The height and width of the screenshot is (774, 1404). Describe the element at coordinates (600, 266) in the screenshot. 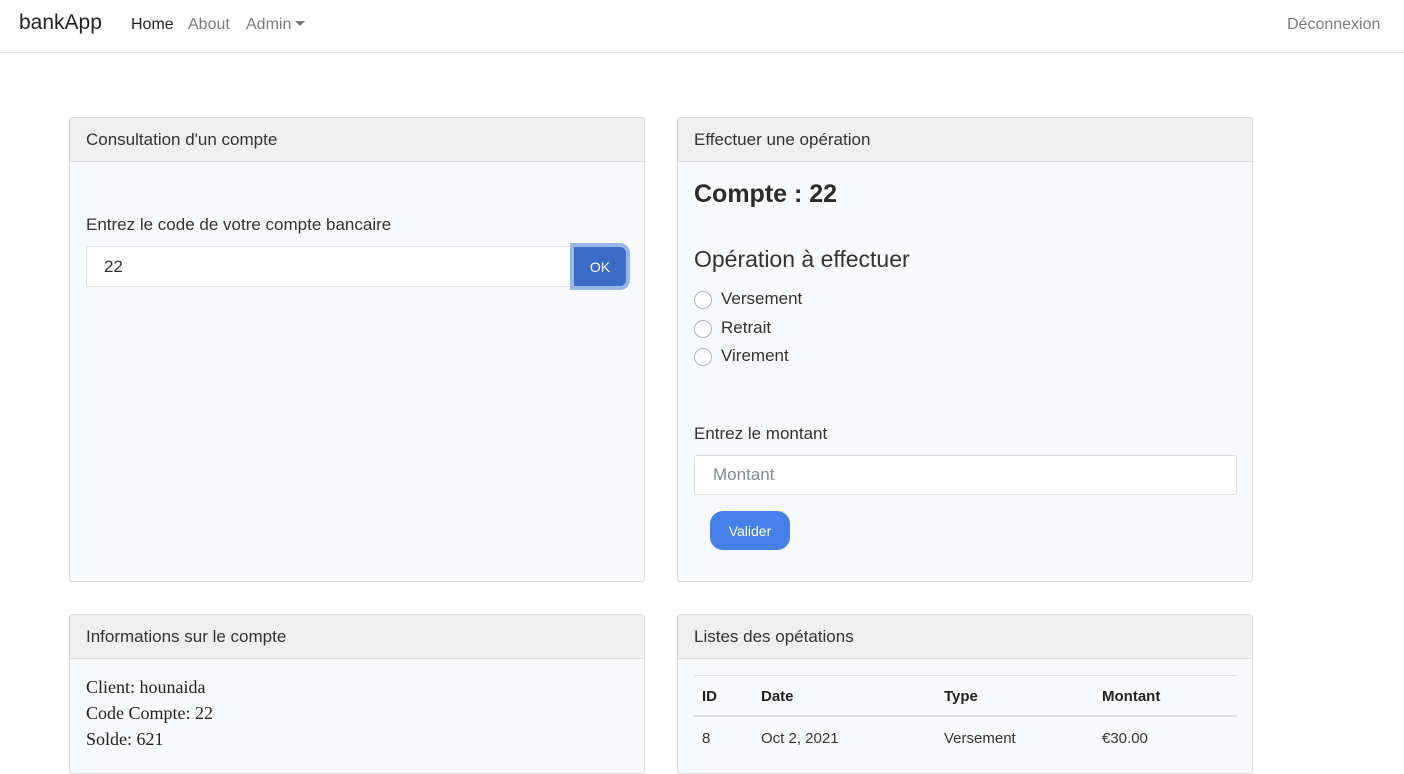

I see `ok-button: OK` at that location.